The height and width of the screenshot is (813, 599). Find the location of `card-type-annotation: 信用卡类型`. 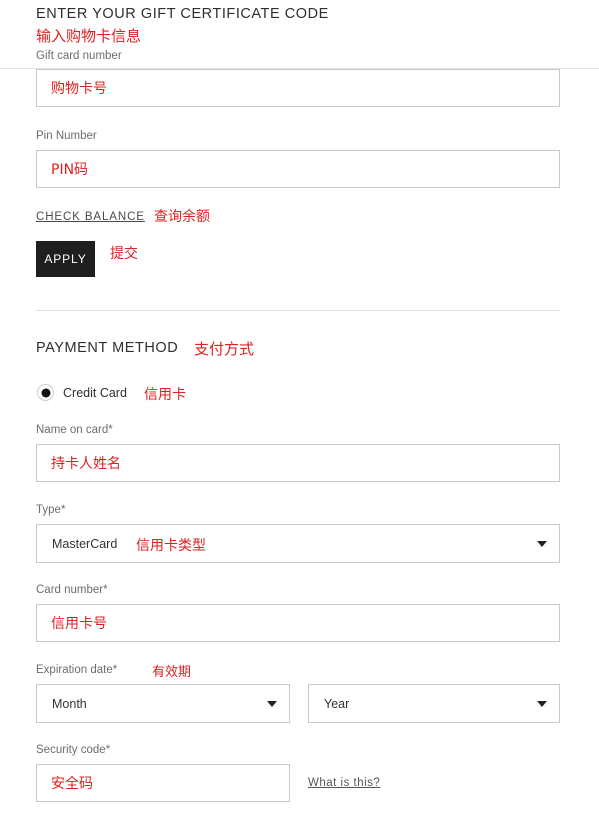

card-type-annotation: 信用卡类型 is located at coordinates (171, 546).